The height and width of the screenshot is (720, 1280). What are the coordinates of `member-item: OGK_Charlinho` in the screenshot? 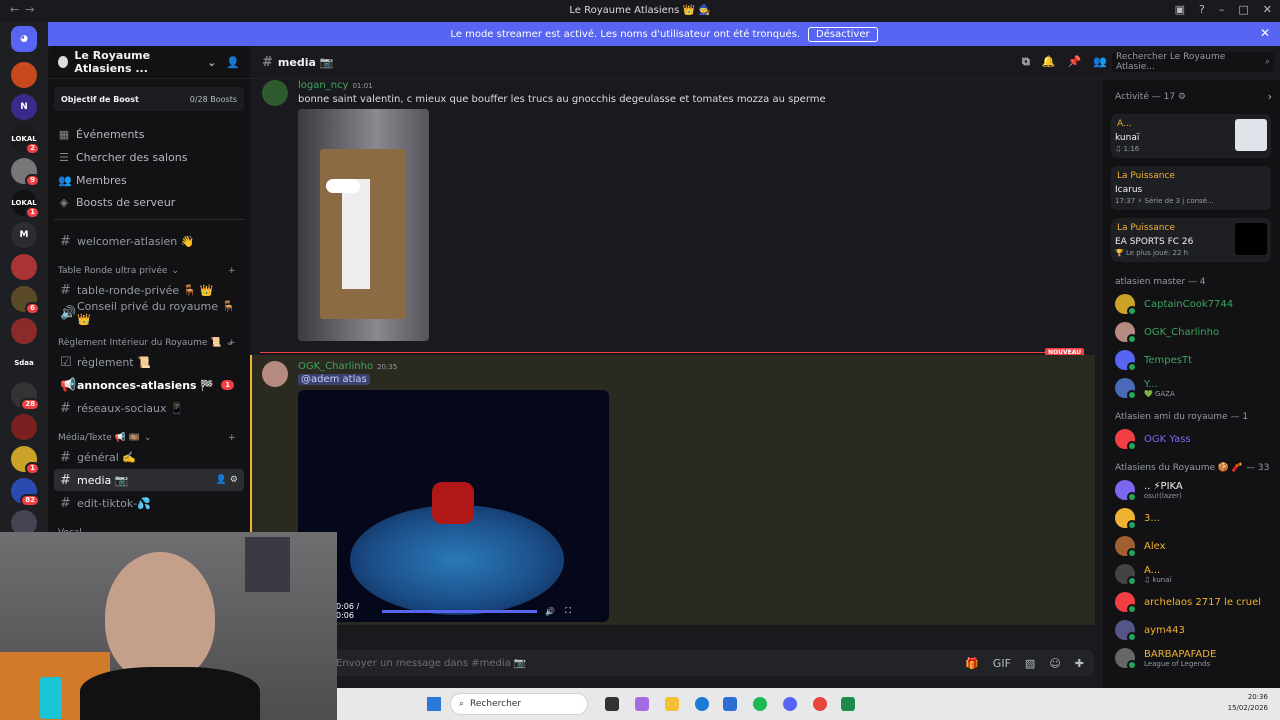 It's located at (1195, 333).